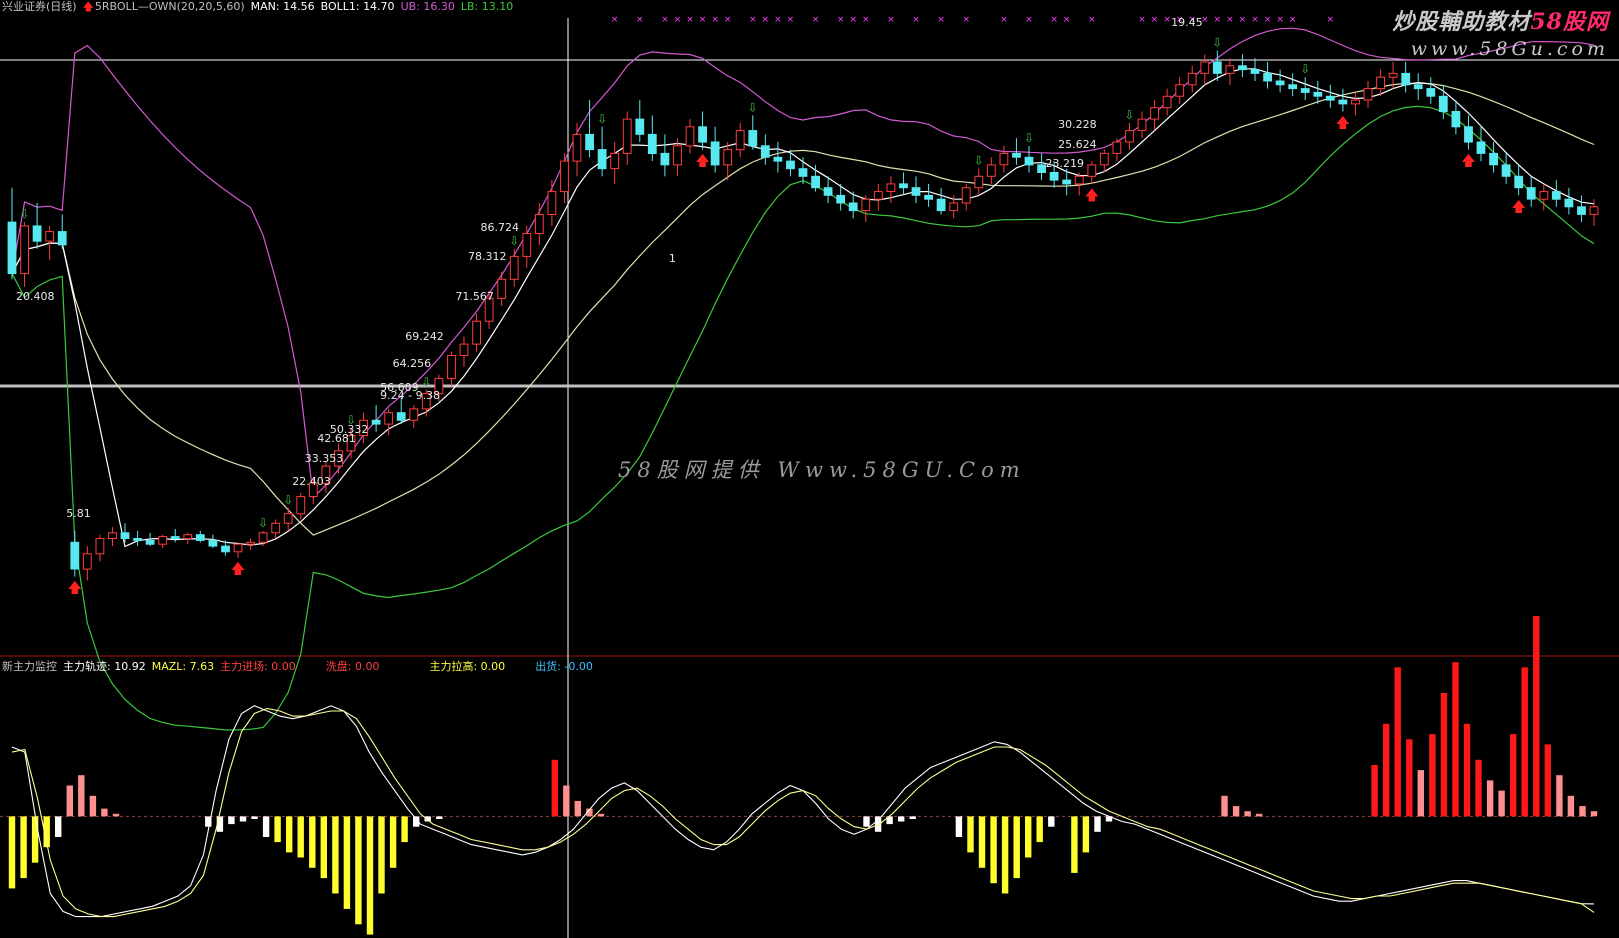  What do you see at coordinates (672, 258) in the screenshot?
I see `price-label: 1` at bounding box center [672, 258].